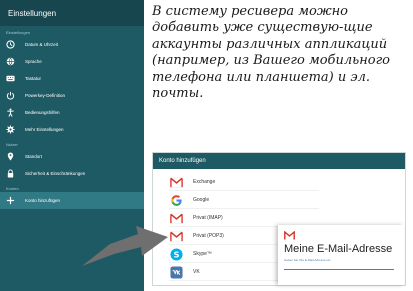 This screenshot has height=291, width=413. Describe the element at coordinates (43, 200) in the screenshot. I see `settings-item-label: Konto hinzufügen` at that location.